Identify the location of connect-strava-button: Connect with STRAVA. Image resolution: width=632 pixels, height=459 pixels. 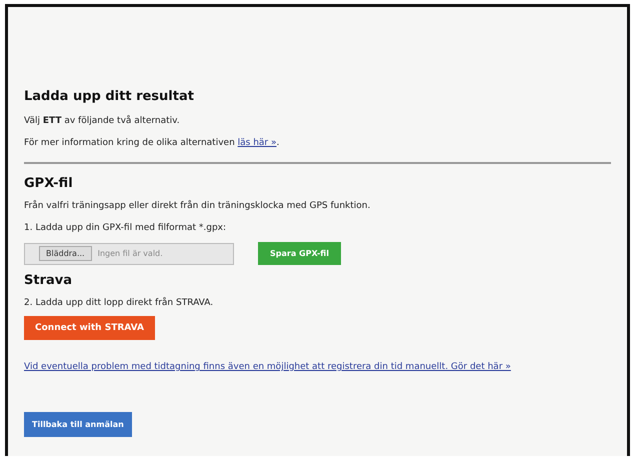
(89, 328).